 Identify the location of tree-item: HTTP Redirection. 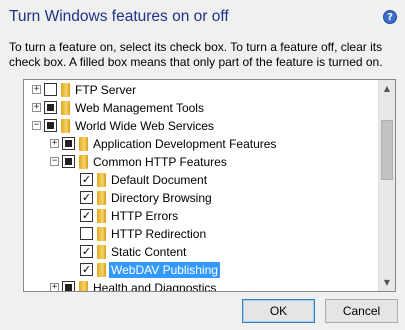
(201, 234).